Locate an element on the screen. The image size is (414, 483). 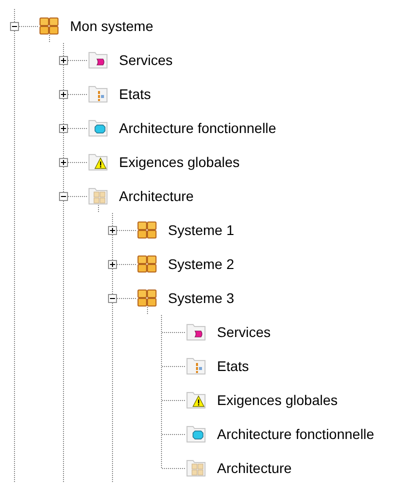
tree-item: Mon systeme is located at coordinates (112, 26).